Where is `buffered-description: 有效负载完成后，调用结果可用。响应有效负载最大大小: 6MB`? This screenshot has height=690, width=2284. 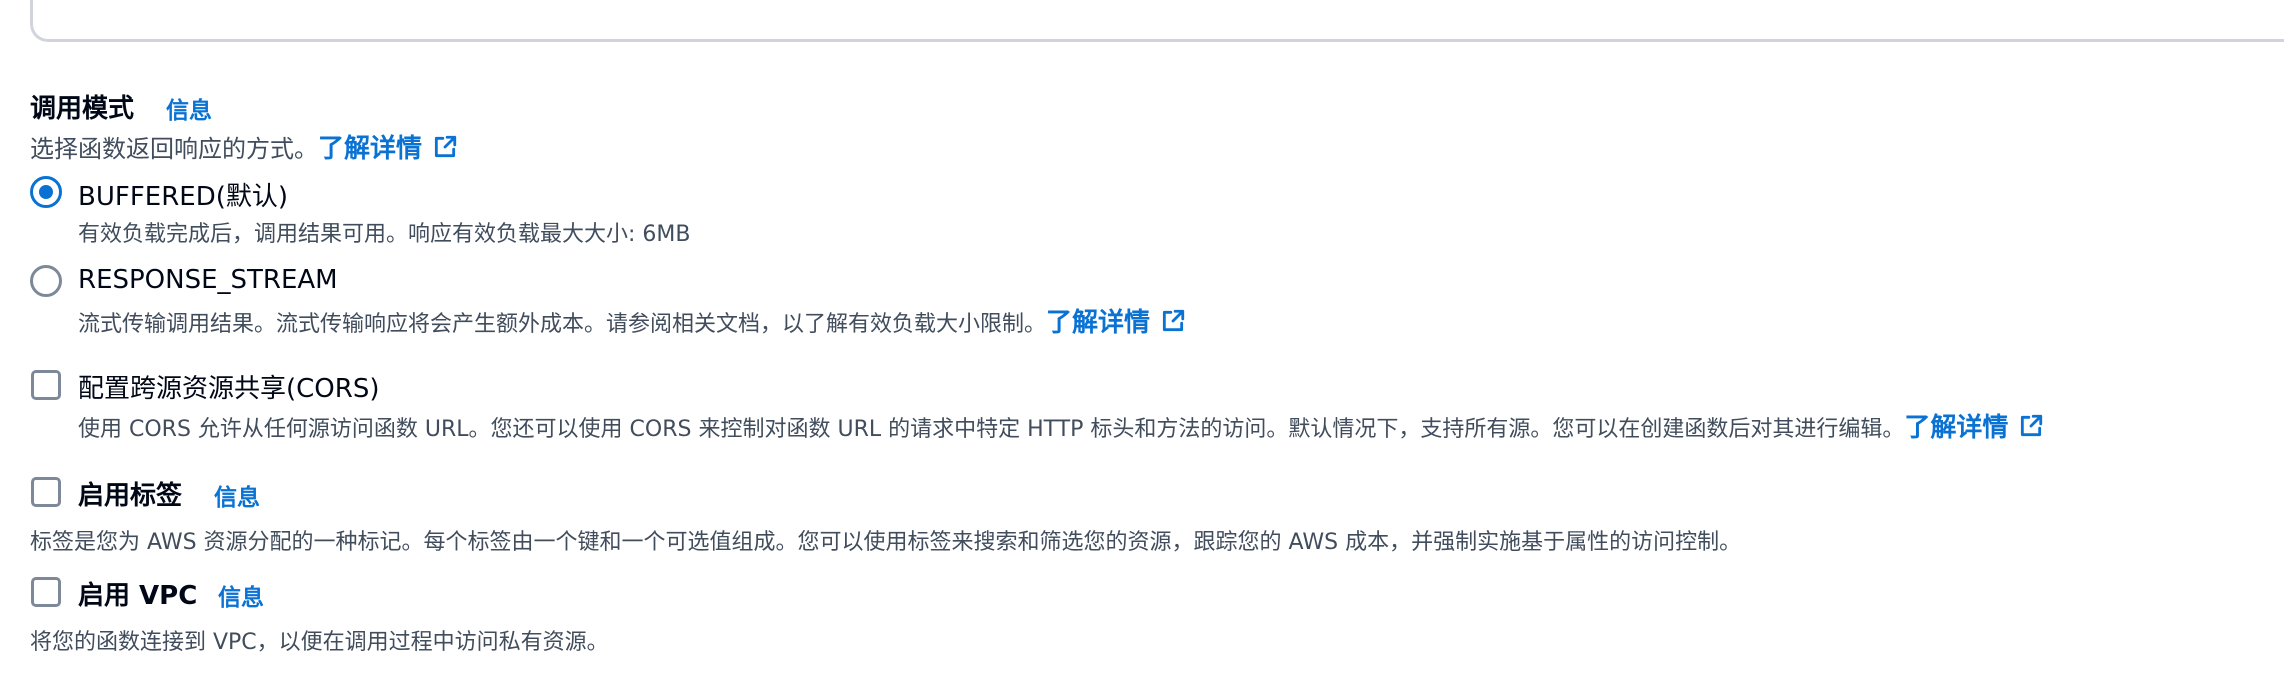 buffered-description: 有效负载完成后，调用结果可用。响应有效负载最大大小: 6MB is located at coordinates (384, 234).